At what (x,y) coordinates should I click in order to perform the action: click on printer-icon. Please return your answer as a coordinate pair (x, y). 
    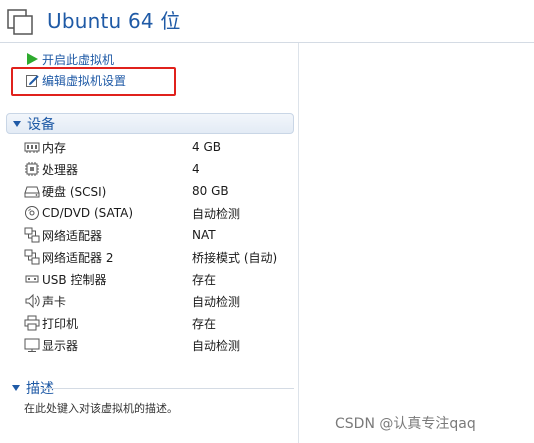
    Looking at the image, I should click on (32, 323).